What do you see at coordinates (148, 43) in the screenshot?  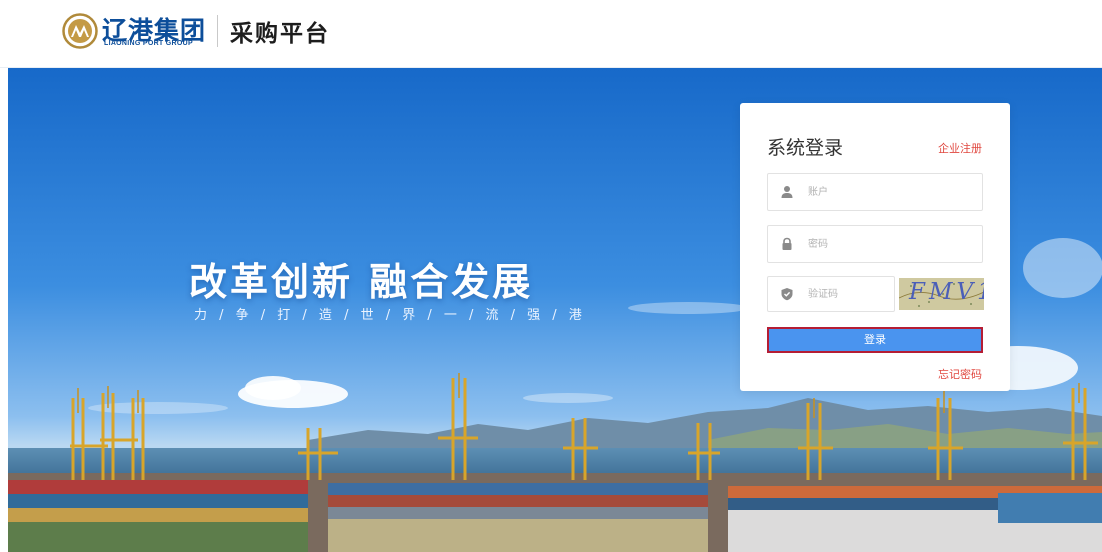 I see `brand-name-en: LIAONING PORT GROUP` at bounding box center [148, 43].